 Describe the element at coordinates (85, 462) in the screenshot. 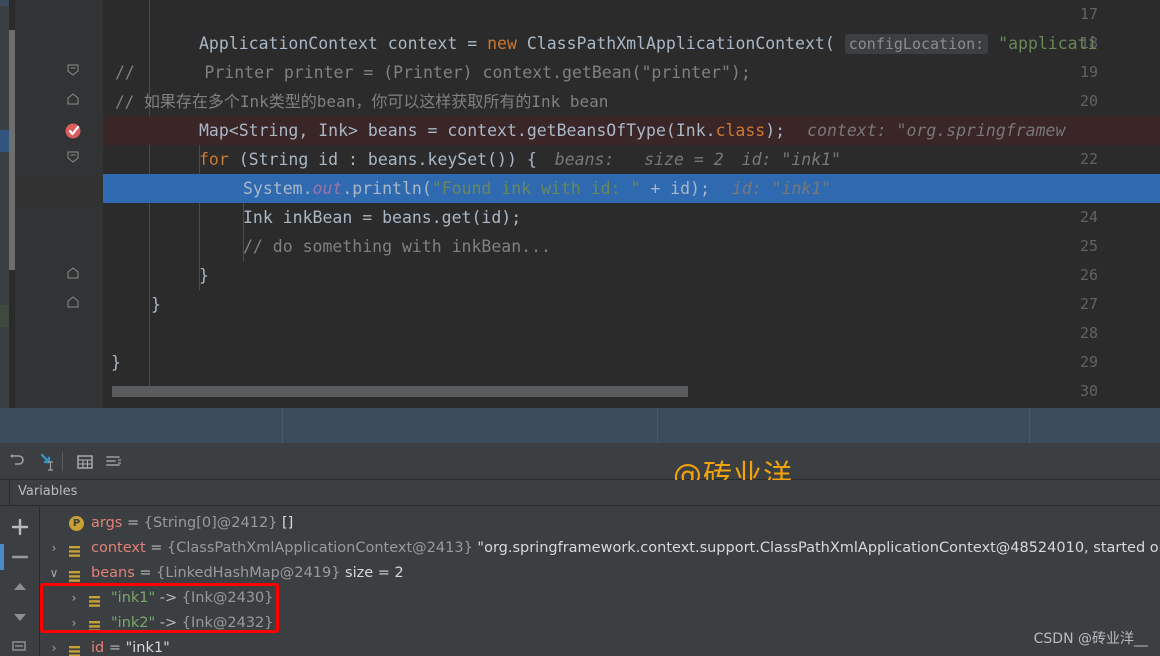

I see `table-view-icon` at that location.